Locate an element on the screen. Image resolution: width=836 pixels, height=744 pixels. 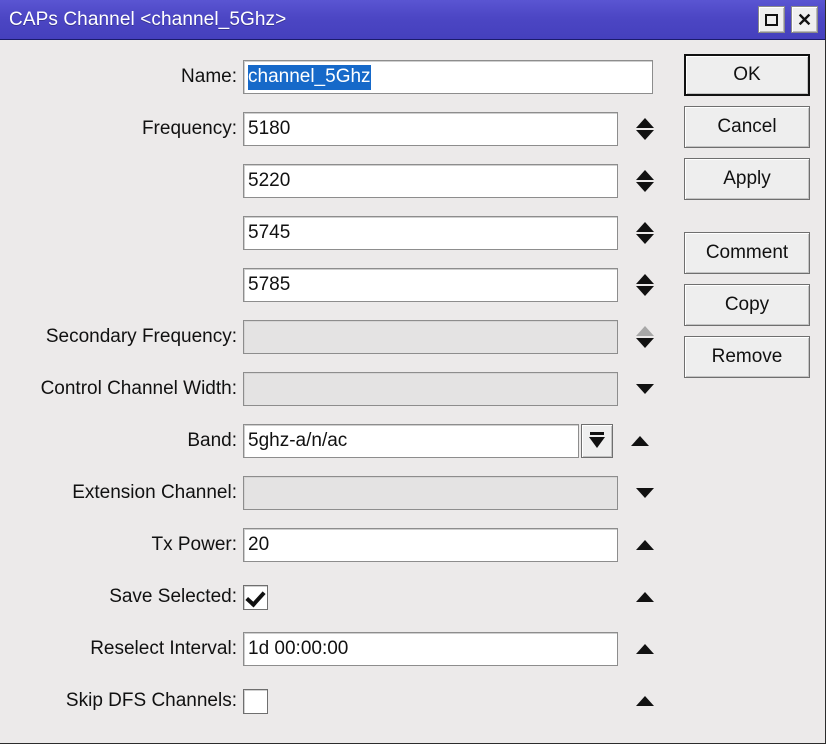
extension-channel-expand is located at coordinates (645, 493).